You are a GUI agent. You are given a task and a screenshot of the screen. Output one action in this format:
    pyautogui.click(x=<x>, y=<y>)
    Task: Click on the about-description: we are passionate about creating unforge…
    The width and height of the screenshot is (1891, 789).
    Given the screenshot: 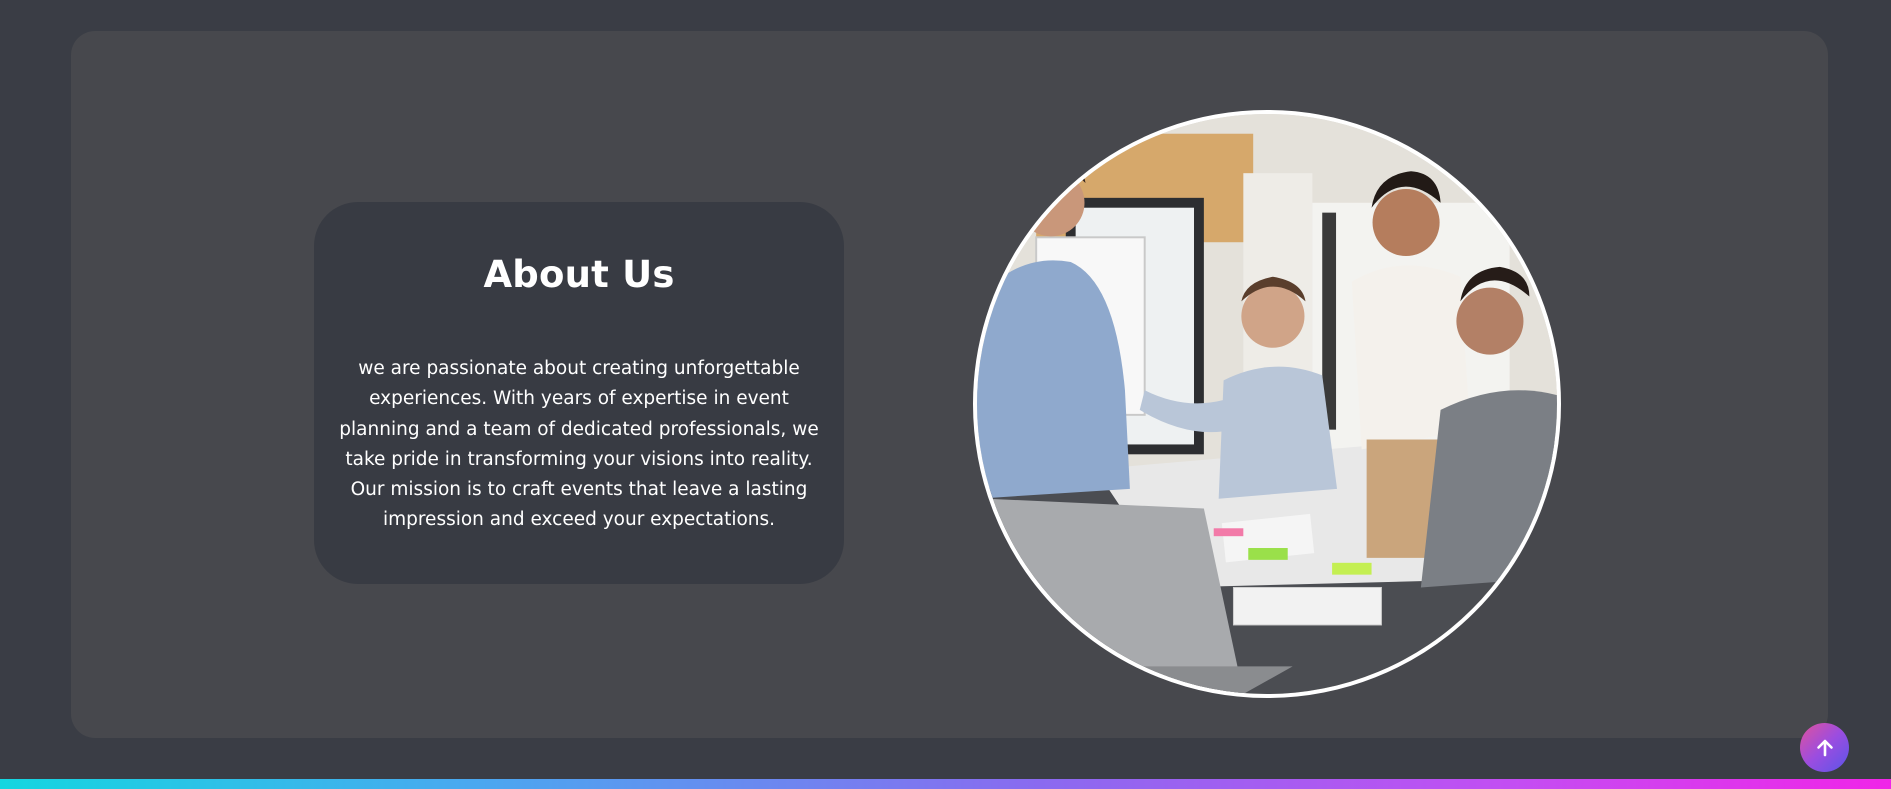 What is the action you would take?
    pyautogui.click(x=579, y=444)
    